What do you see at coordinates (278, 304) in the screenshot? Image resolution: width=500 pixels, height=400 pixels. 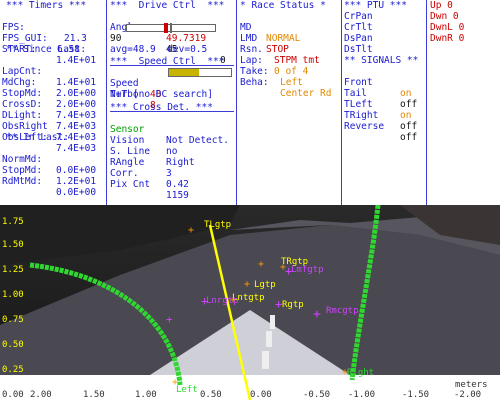 I see `cross-marker-8: +` at bounding box center [278, 304].